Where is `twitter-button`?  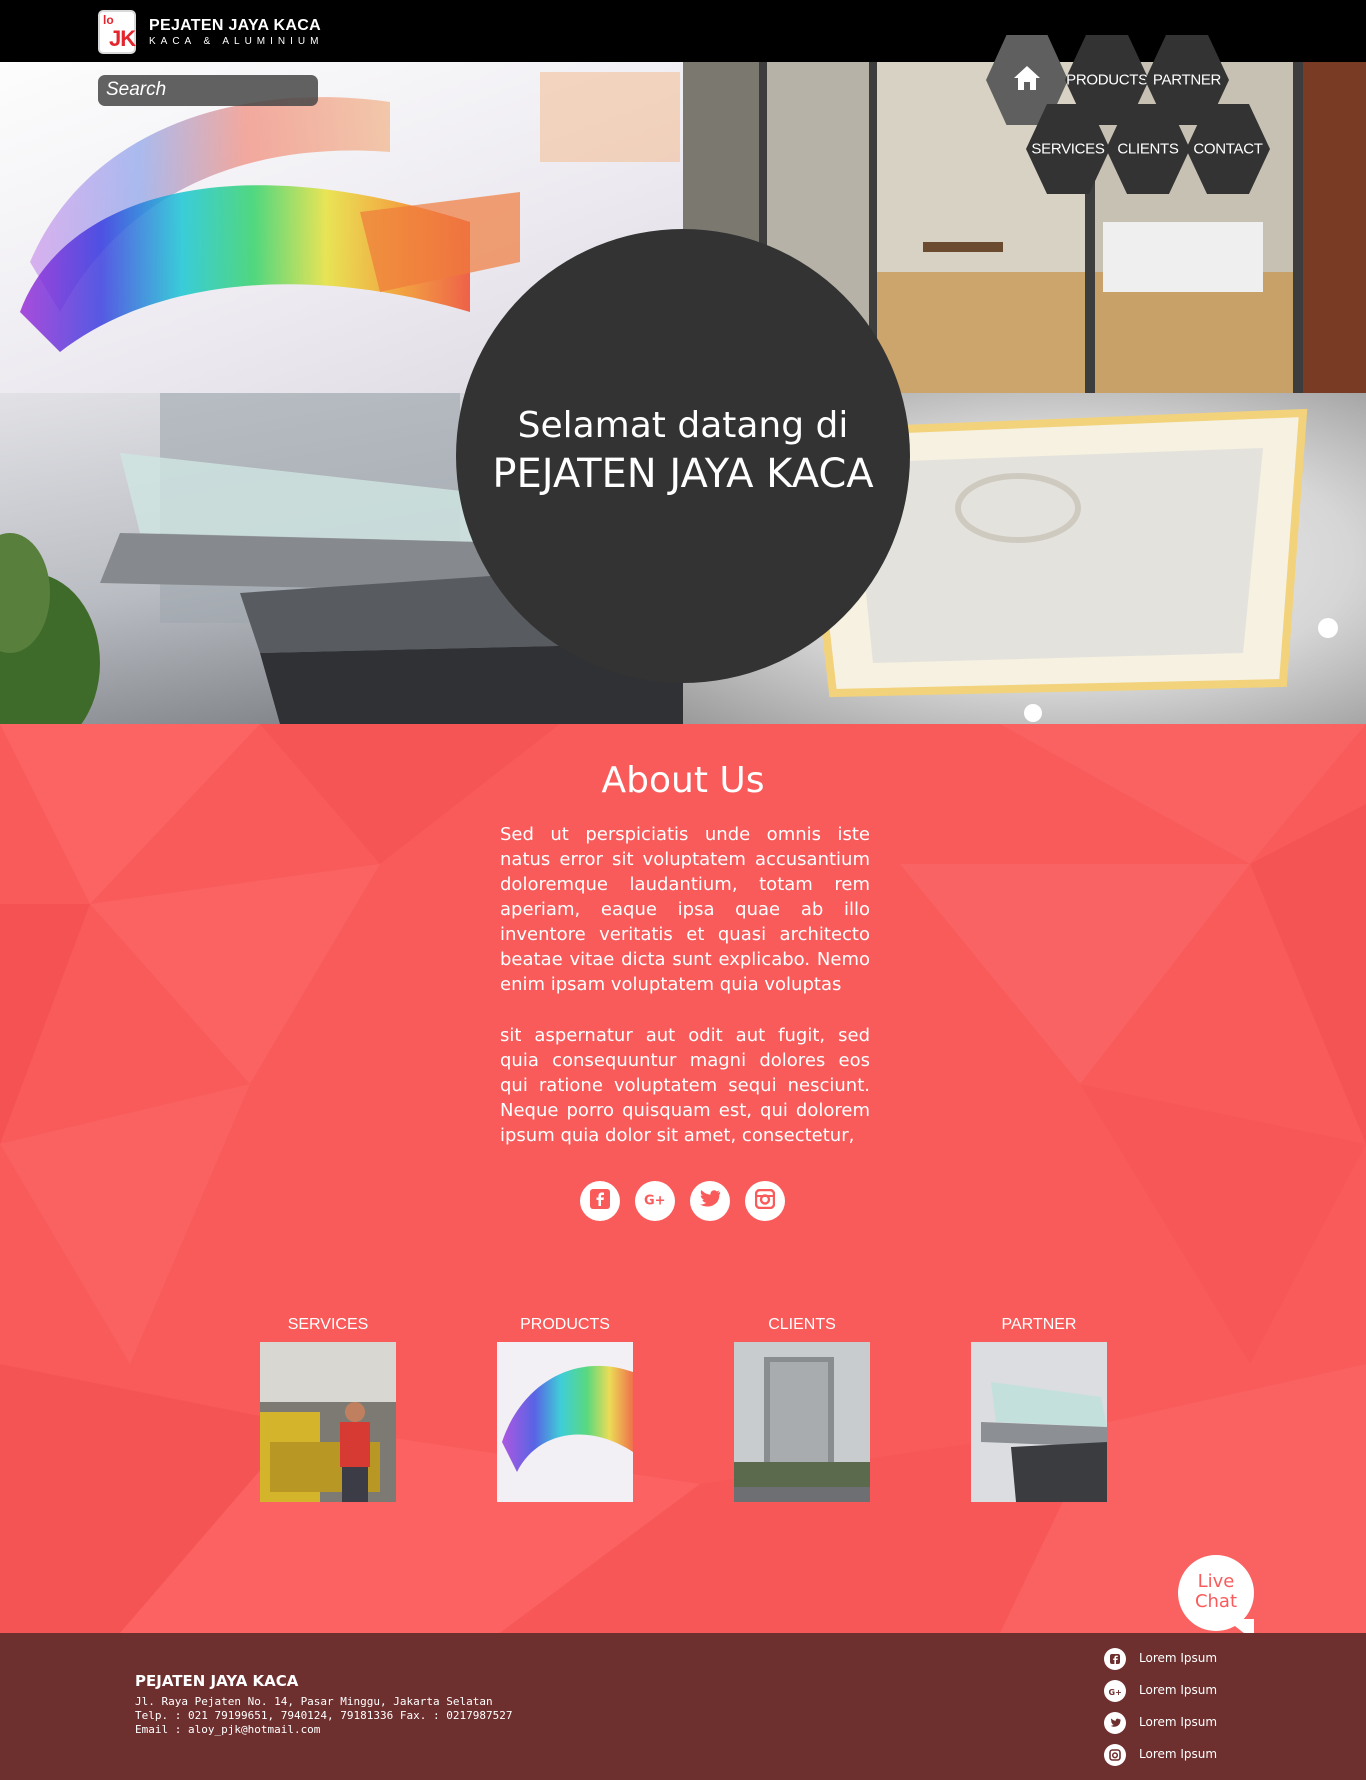
twitter-button is located at coordinates (710, 1201).